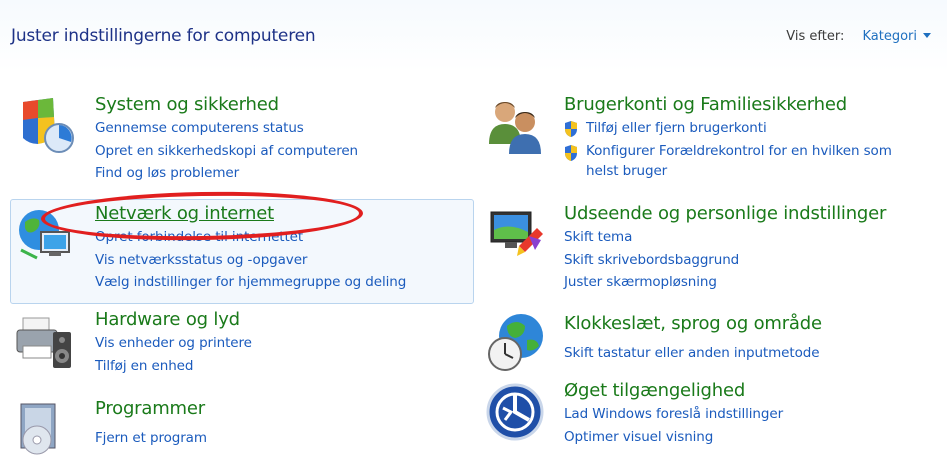 This screenshot has height=460, width=947. Describe the element at coordinates (163, 36) in the screenshot. I see `page-title: Juster indstillingerne for computeren` at that location.